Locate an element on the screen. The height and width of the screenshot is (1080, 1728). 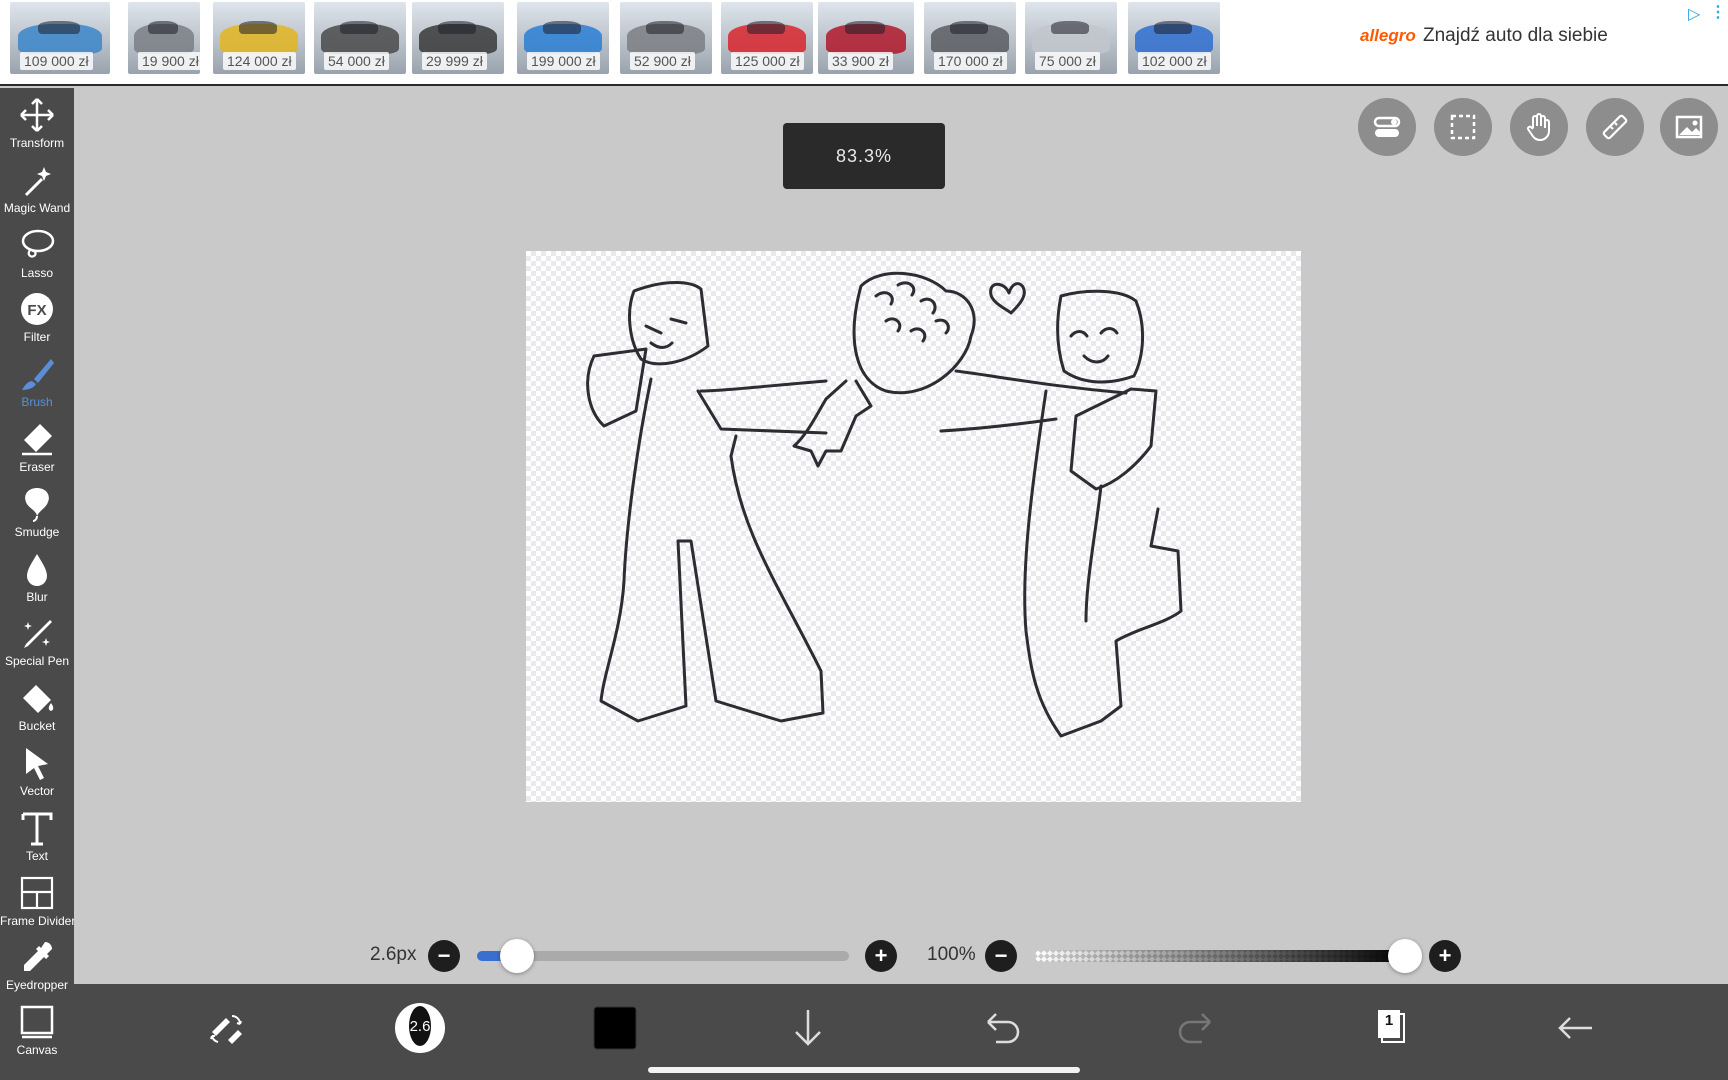
brush-icon is located at coordinates (38, 375).